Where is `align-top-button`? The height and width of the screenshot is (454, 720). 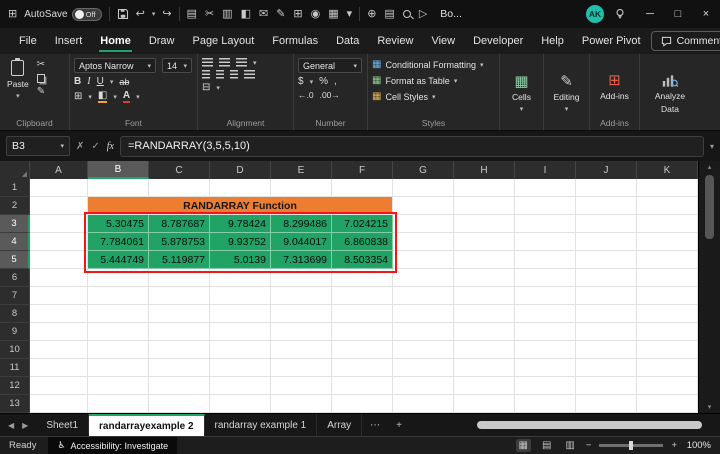 align-top-button is located at coordinates (207, 62).